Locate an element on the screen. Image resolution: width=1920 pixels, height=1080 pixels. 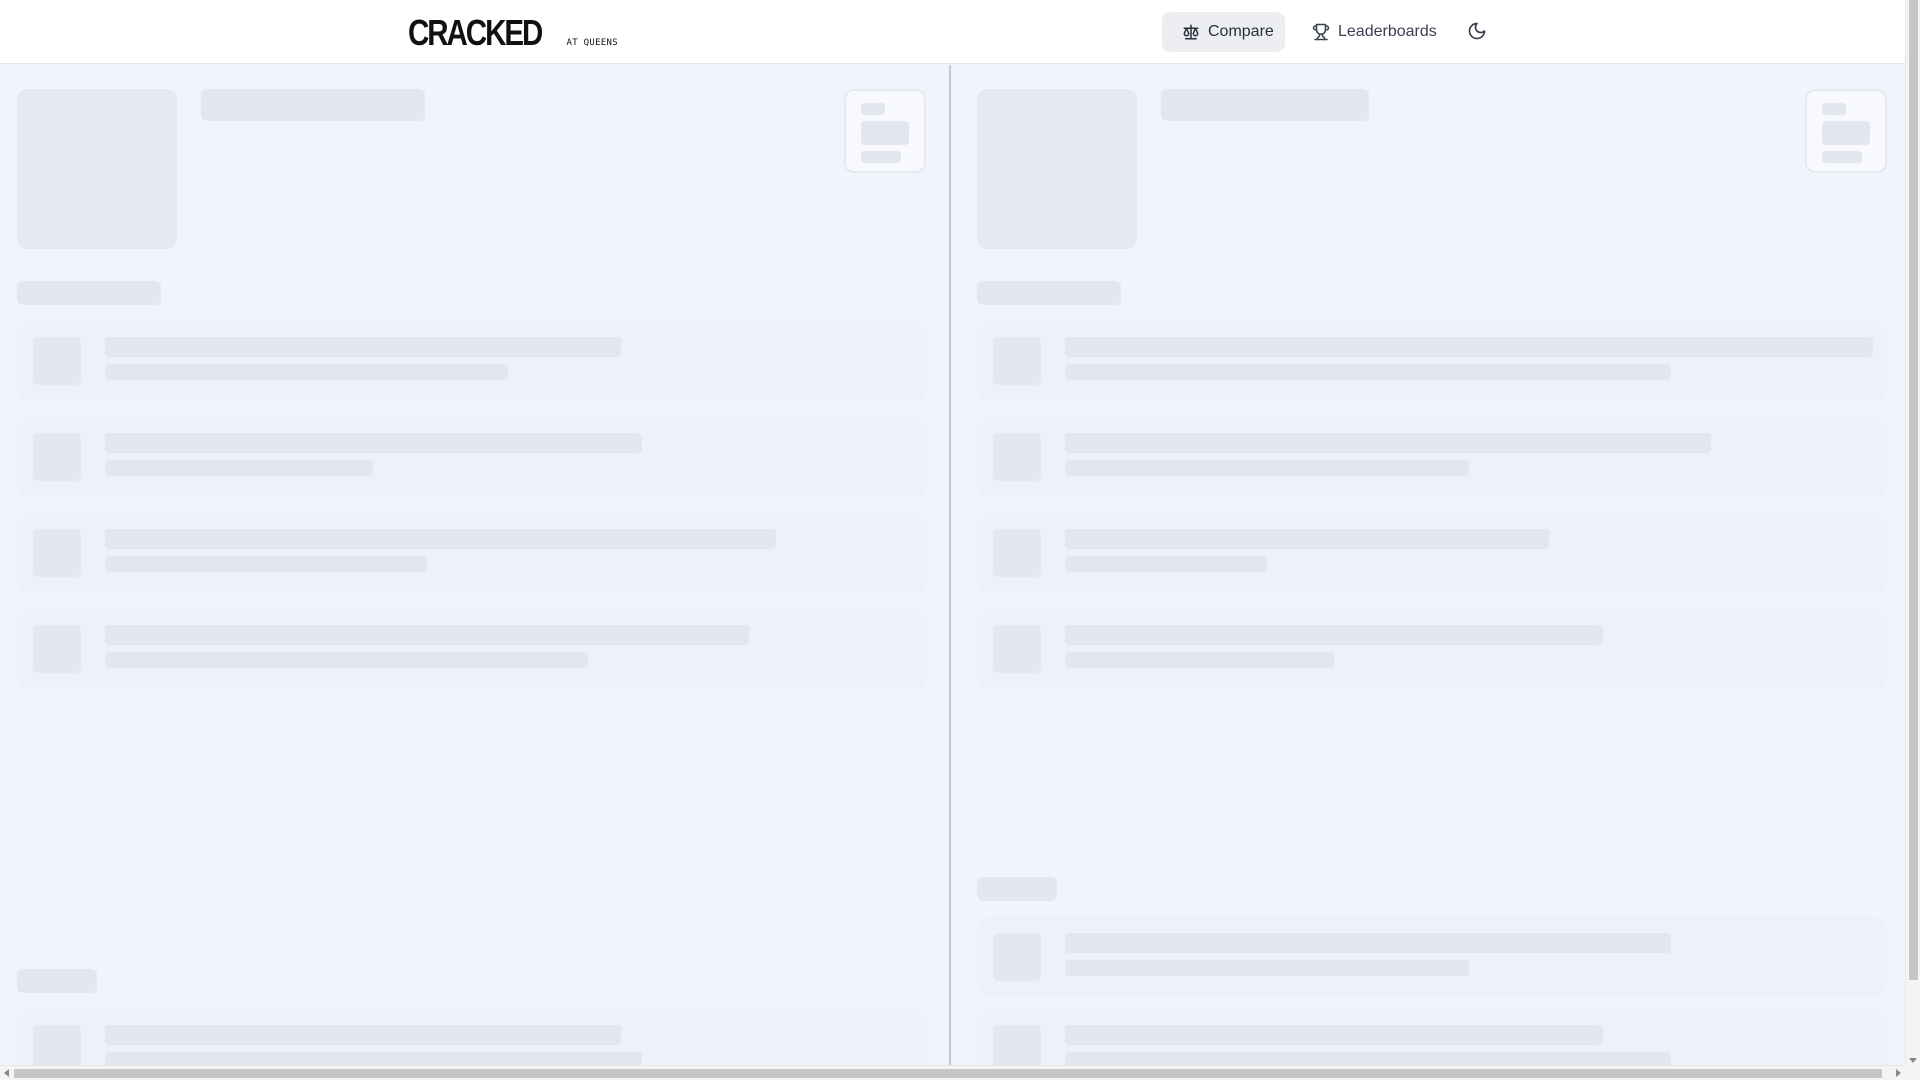
scroll-down-arrow-icon is located at coordinates (1913, 1060).